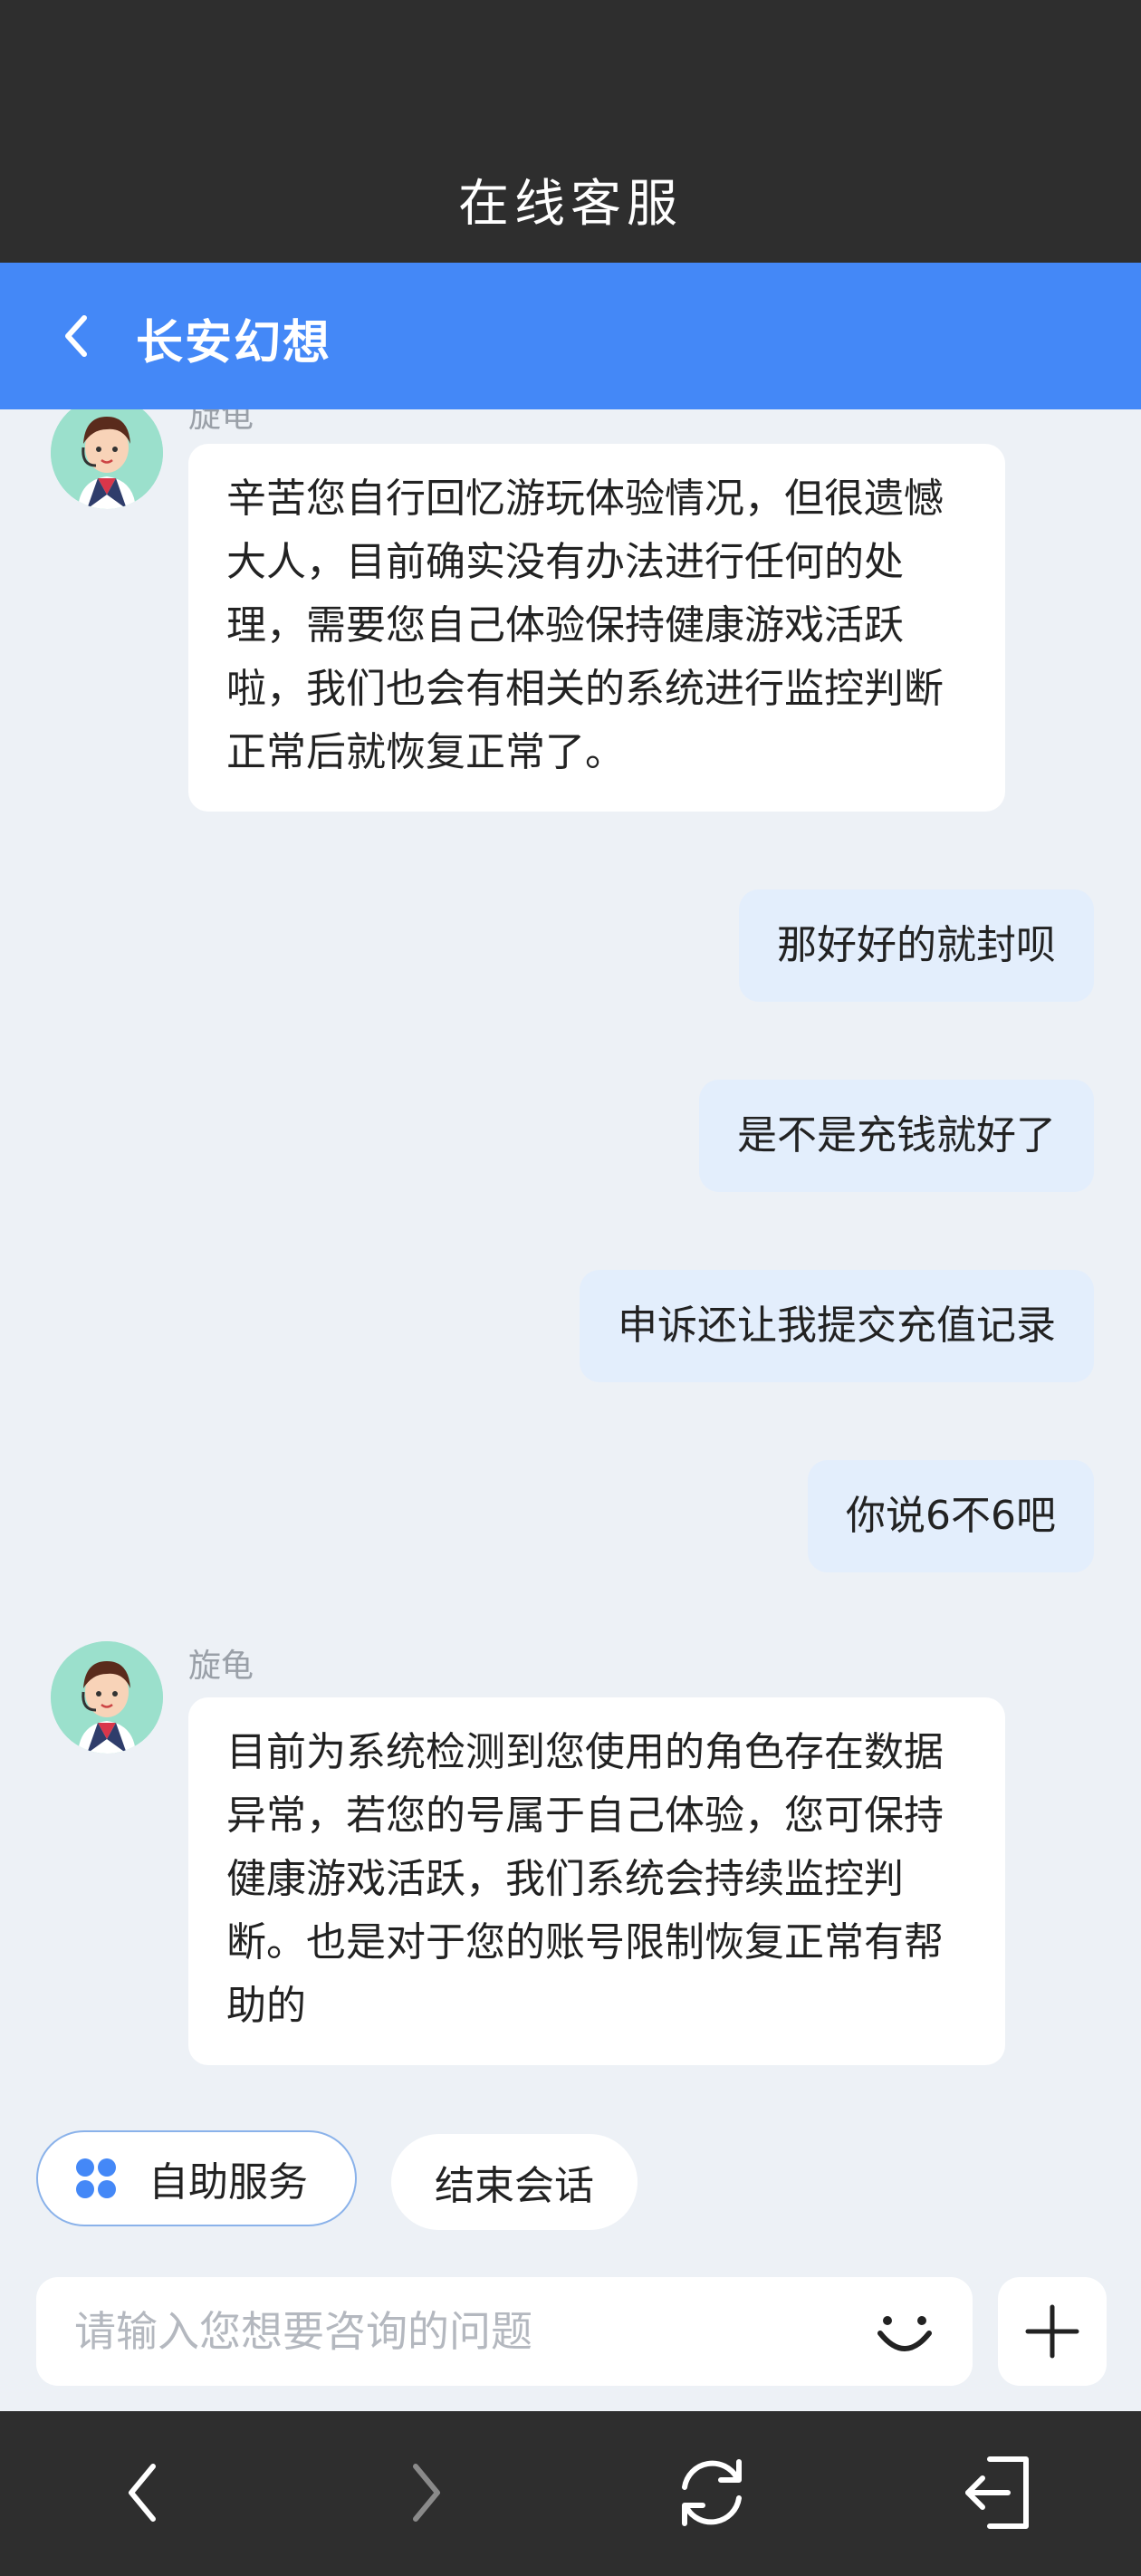 Image resolution: width=1141 pixels, height=2576 pixels. I want to click on chat-header: 长安幻想, so click(570, 336).